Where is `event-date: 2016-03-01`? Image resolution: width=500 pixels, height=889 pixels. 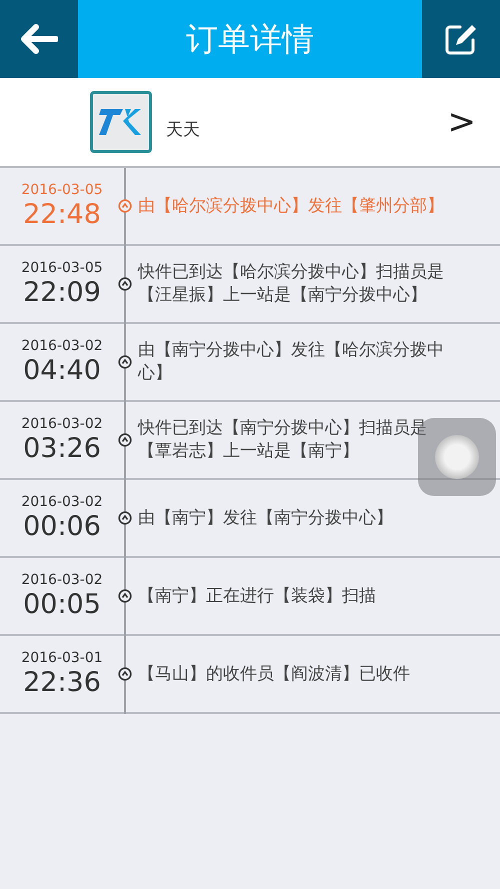 event-date: 2016-03-01 is located at coordinates (62, 658).